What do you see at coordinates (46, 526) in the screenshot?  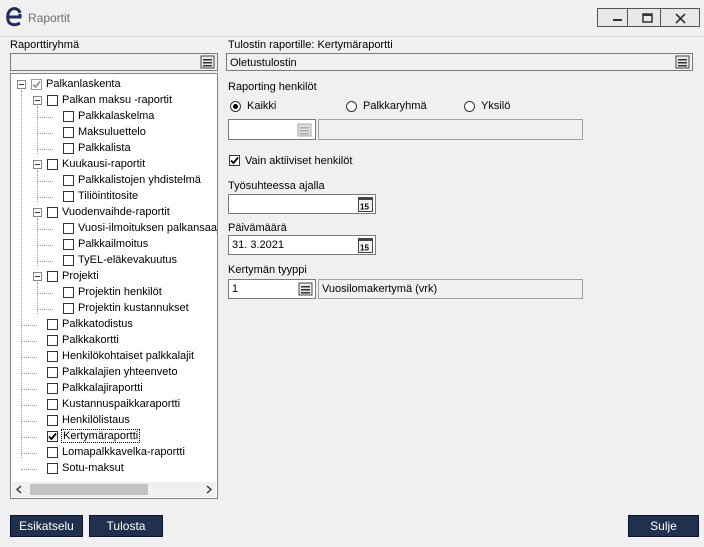 I see `preview-button: Esikatselu` at bounding box center [46, 526].